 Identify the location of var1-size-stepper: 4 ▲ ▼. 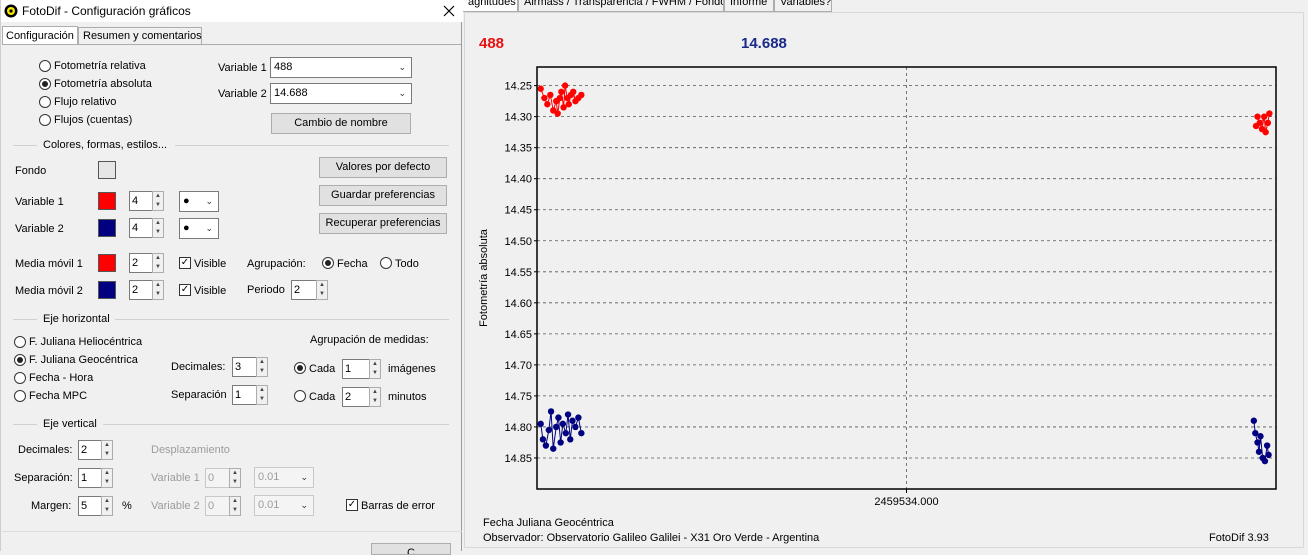
(146, 201).